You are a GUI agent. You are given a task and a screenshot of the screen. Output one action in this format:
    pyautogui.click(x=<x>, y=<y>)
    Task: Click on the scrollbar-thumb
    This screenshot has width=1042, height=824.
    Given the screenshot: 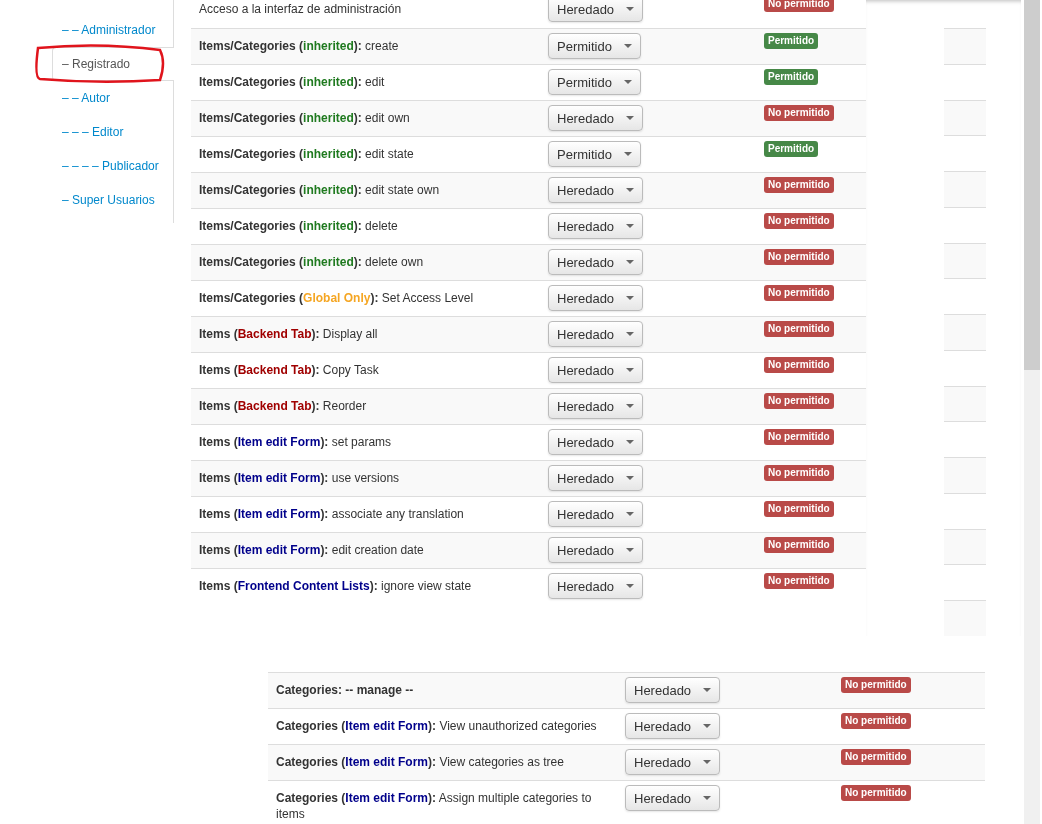 What is the action you would take?
    pyautogui.click(x=1032, y=185)
    